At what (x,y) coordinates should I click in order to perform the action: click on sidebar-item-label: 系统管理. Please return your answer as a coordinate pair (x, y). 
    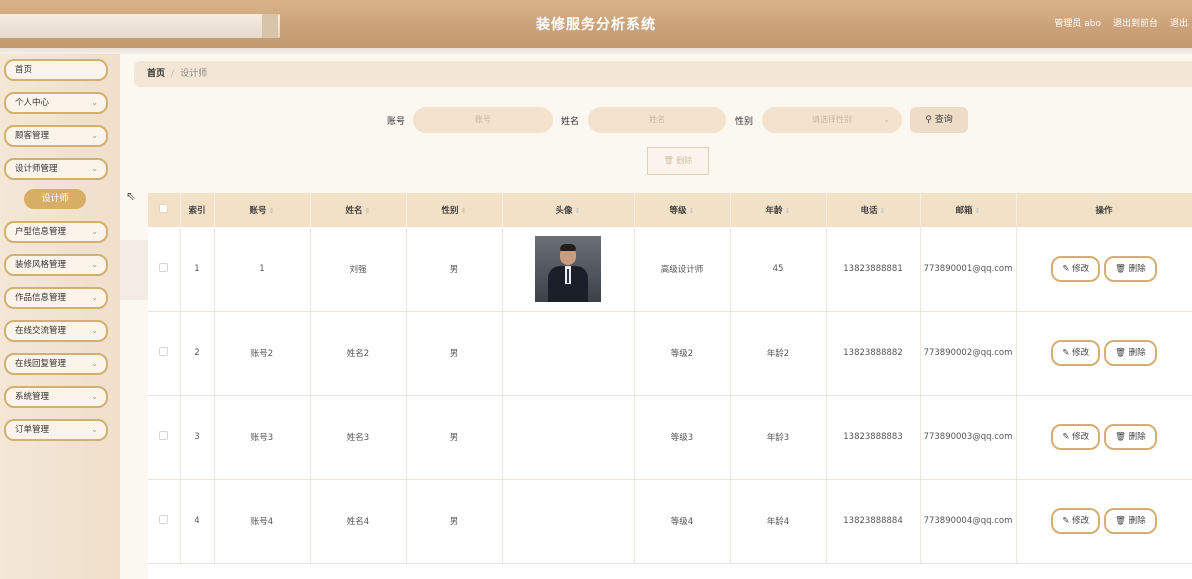
    Looking at the image, I should click on (32, 397).